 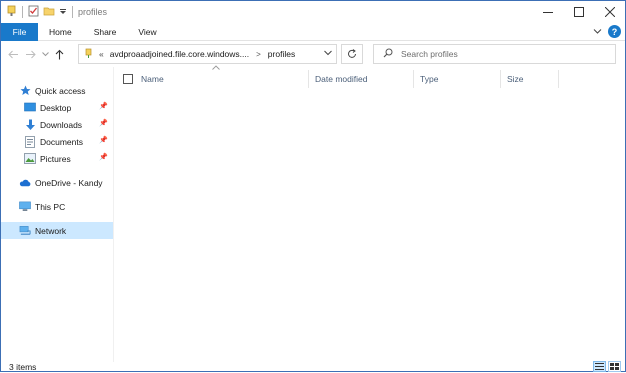 I want to click on network-icon, so click(x=25, y=231).